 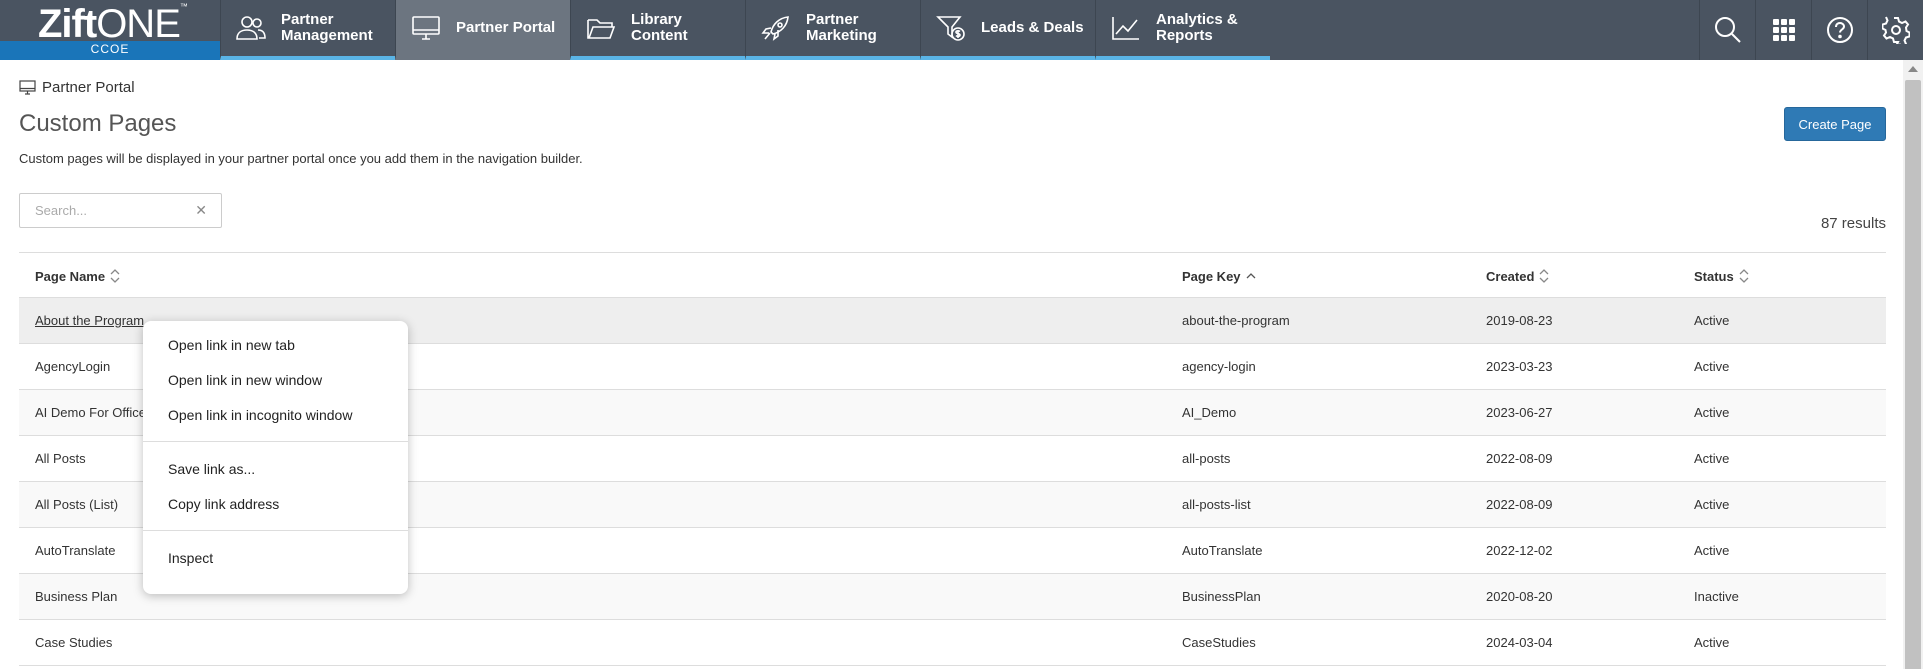 I want to click on folder-icon, so click(x=601, y=28).